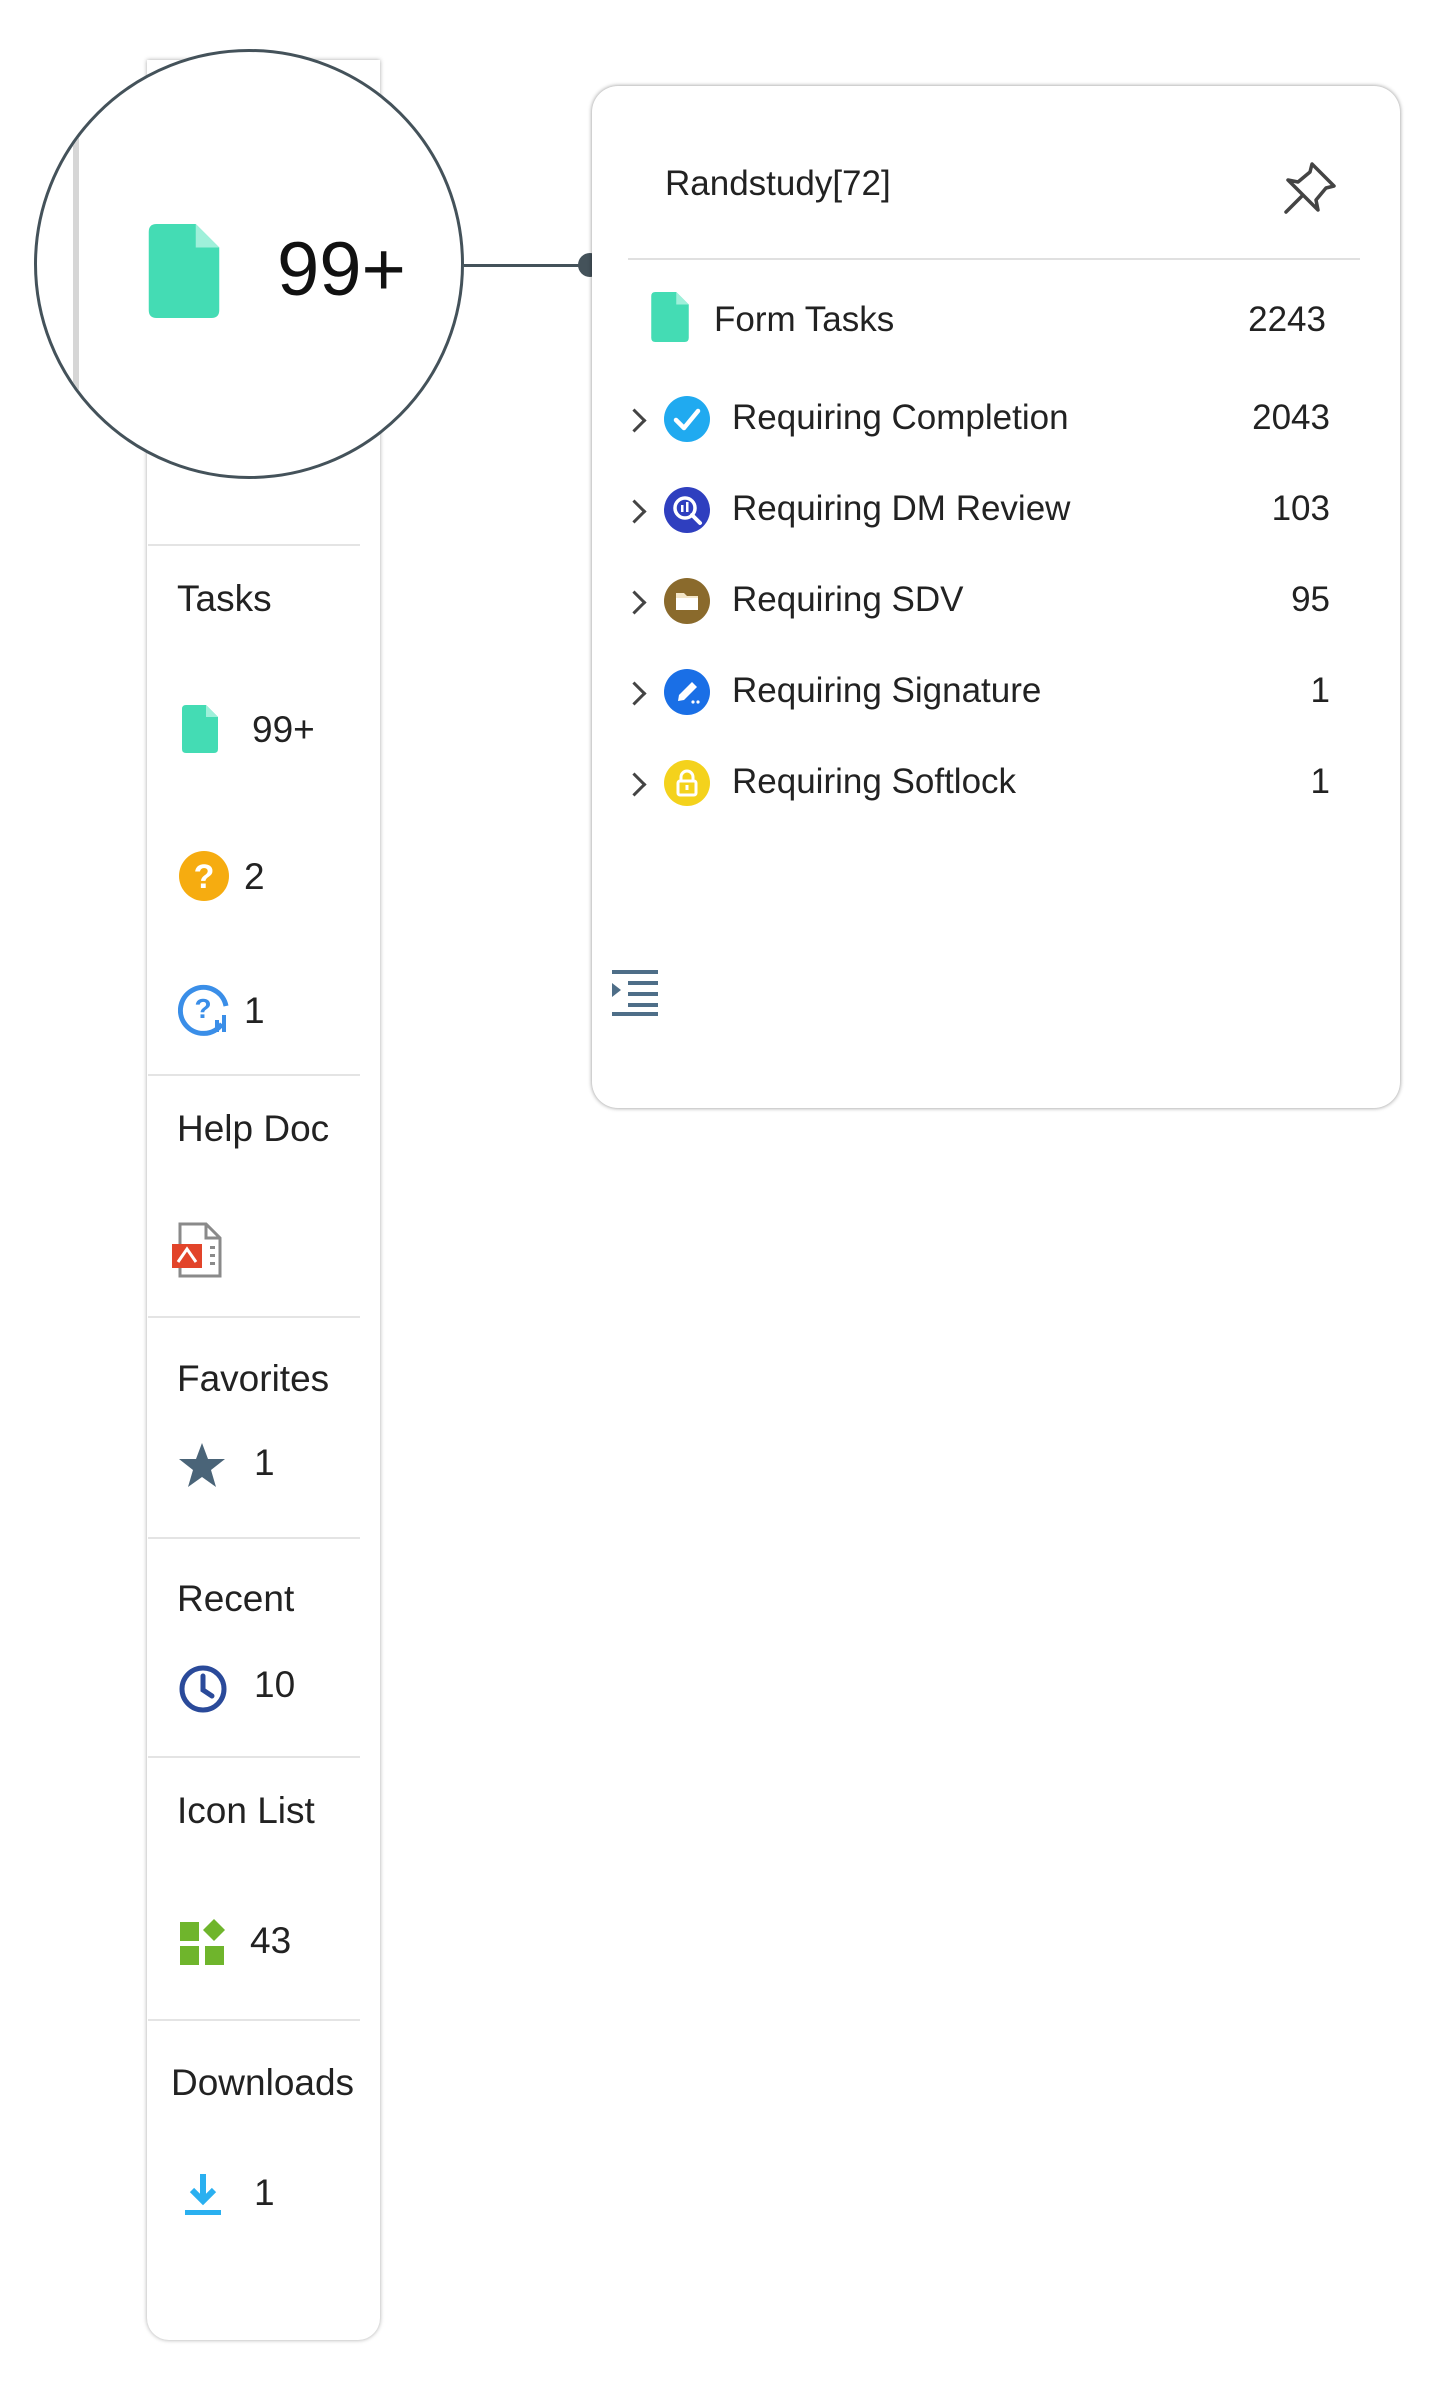 The height and width of the screenshot is (2399, 1456). I want to click on form-tasks-row: Form Tasks 2243, so click(993, 319).